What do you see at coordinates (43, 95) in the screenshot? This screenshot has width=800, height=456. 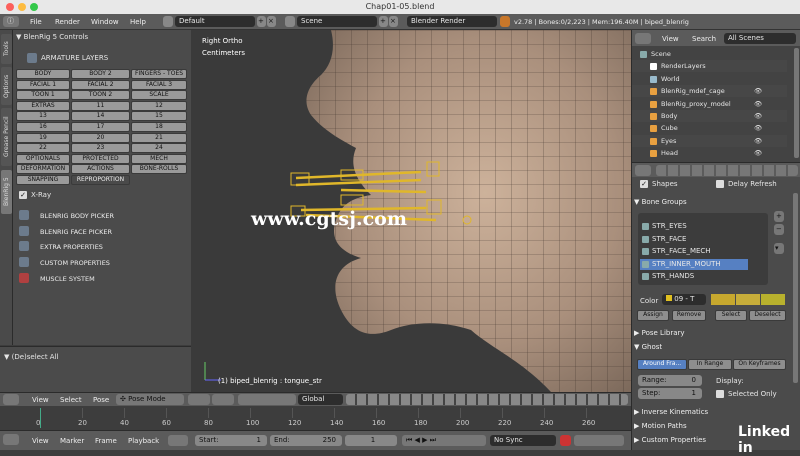 I see `layer-button: TOON 1` at bounding box center [43, 95].